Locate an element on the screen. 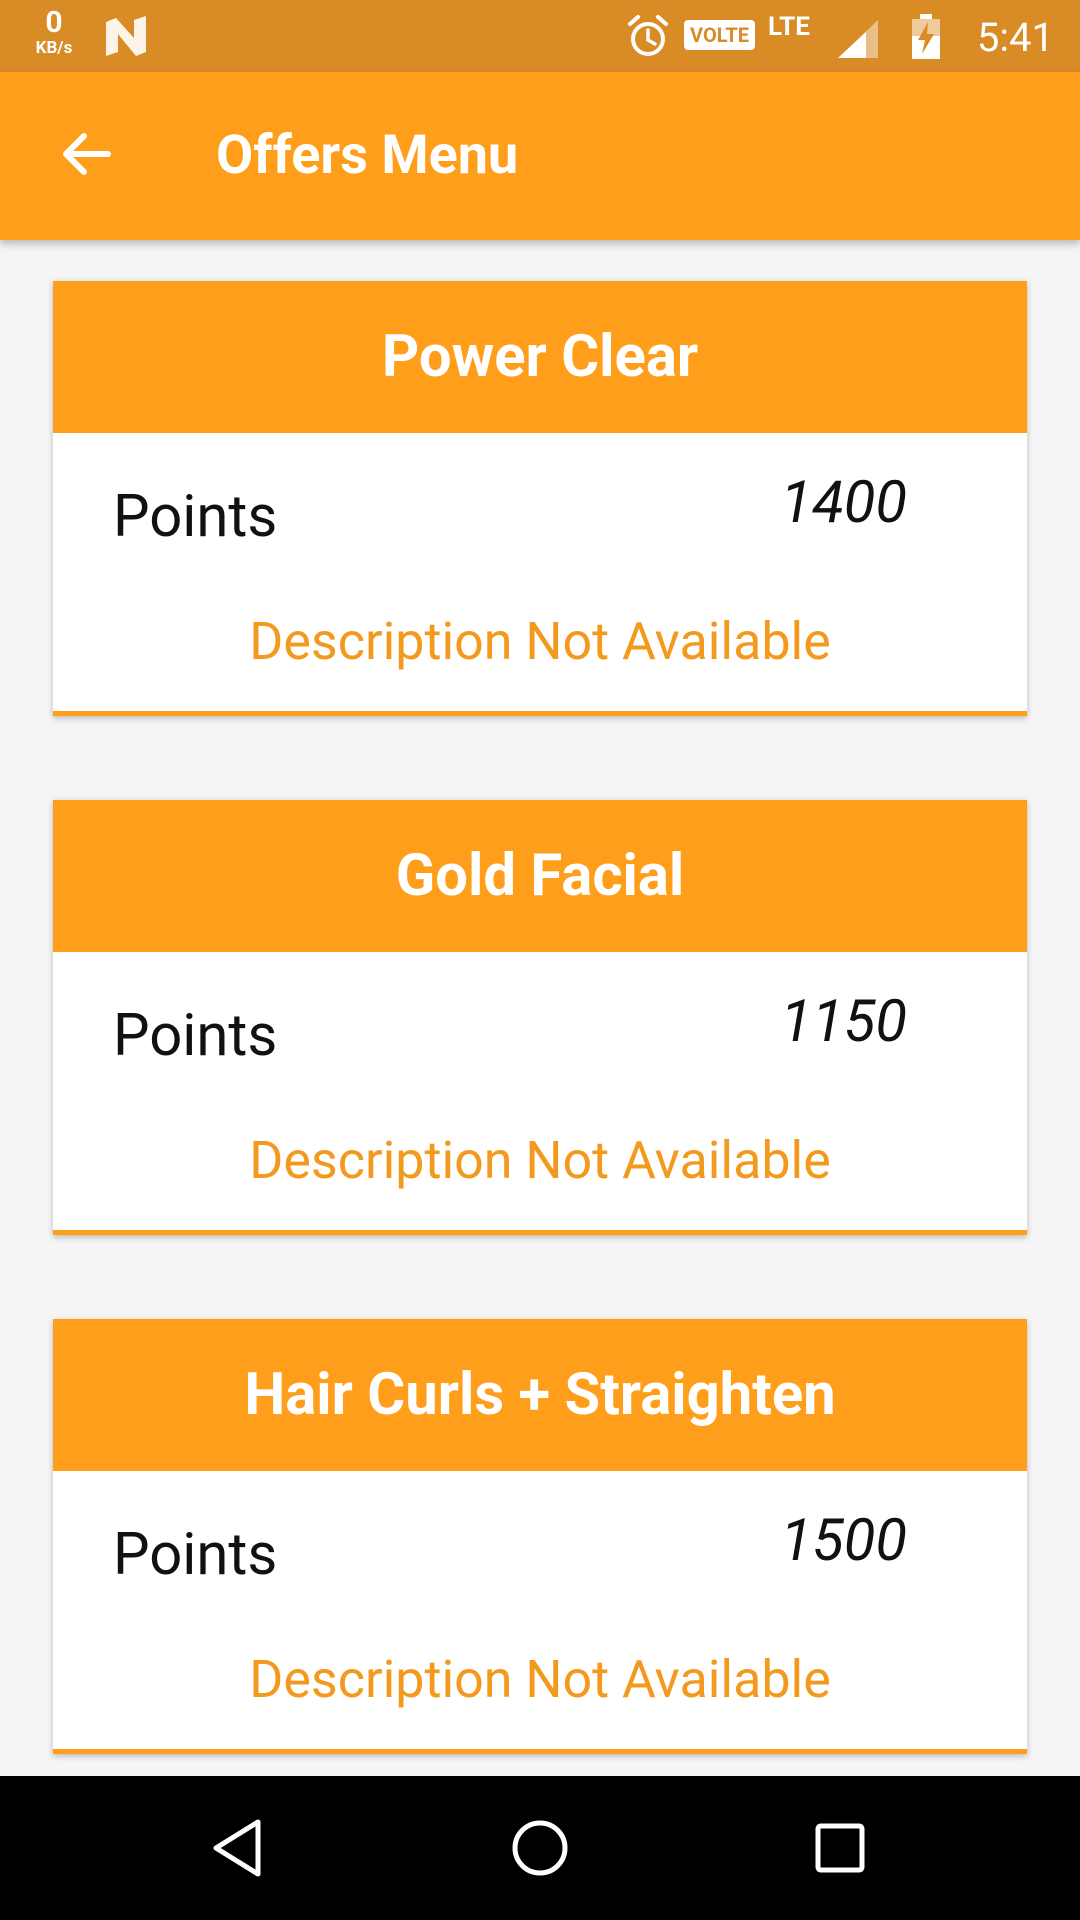  network-speed-unit: KB/s is located at coordinates (54, 48).